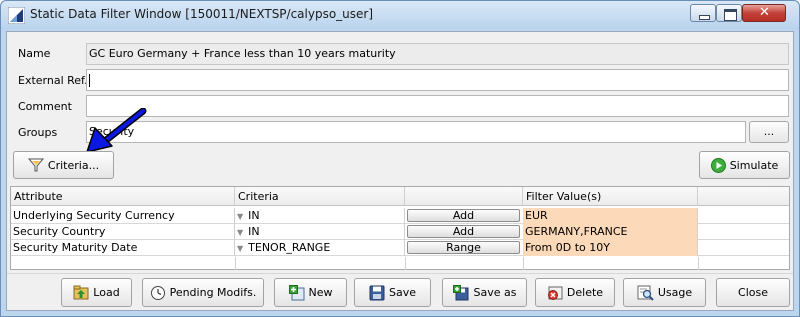  I want to click on save-as-button-label: Save as, so click(495, 292).